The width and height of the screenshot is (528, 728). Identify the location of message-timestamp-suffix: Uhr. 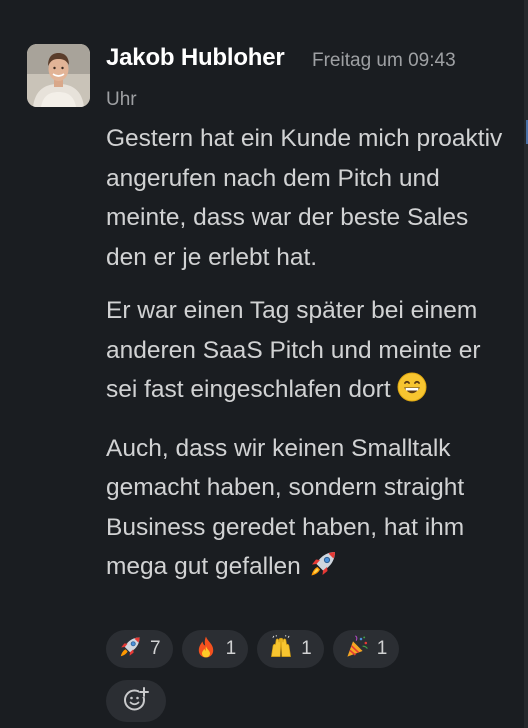
(121, 100).